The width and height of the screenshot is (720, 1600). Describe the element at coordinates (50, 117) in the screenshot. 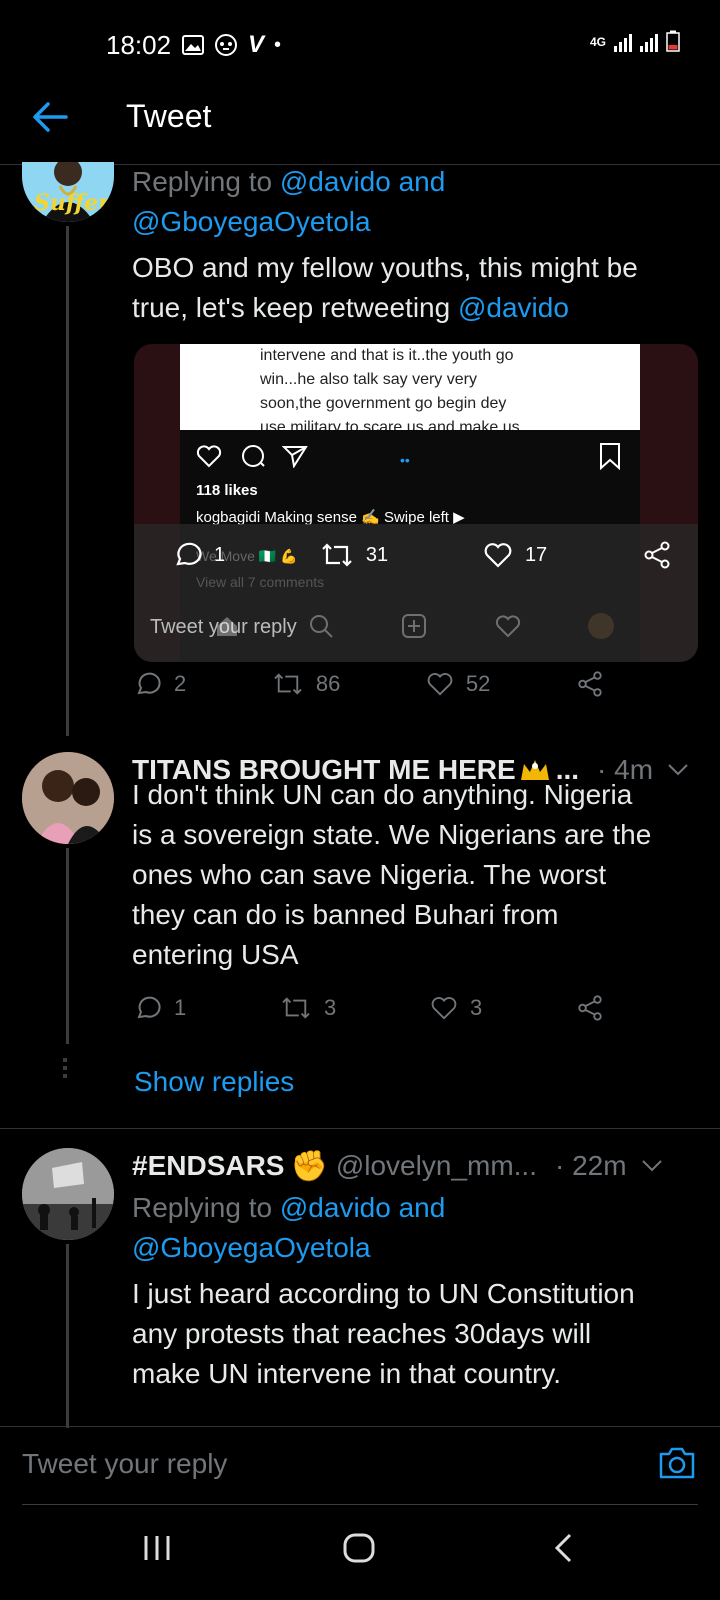

I see `back-arrow-icon` at that location.